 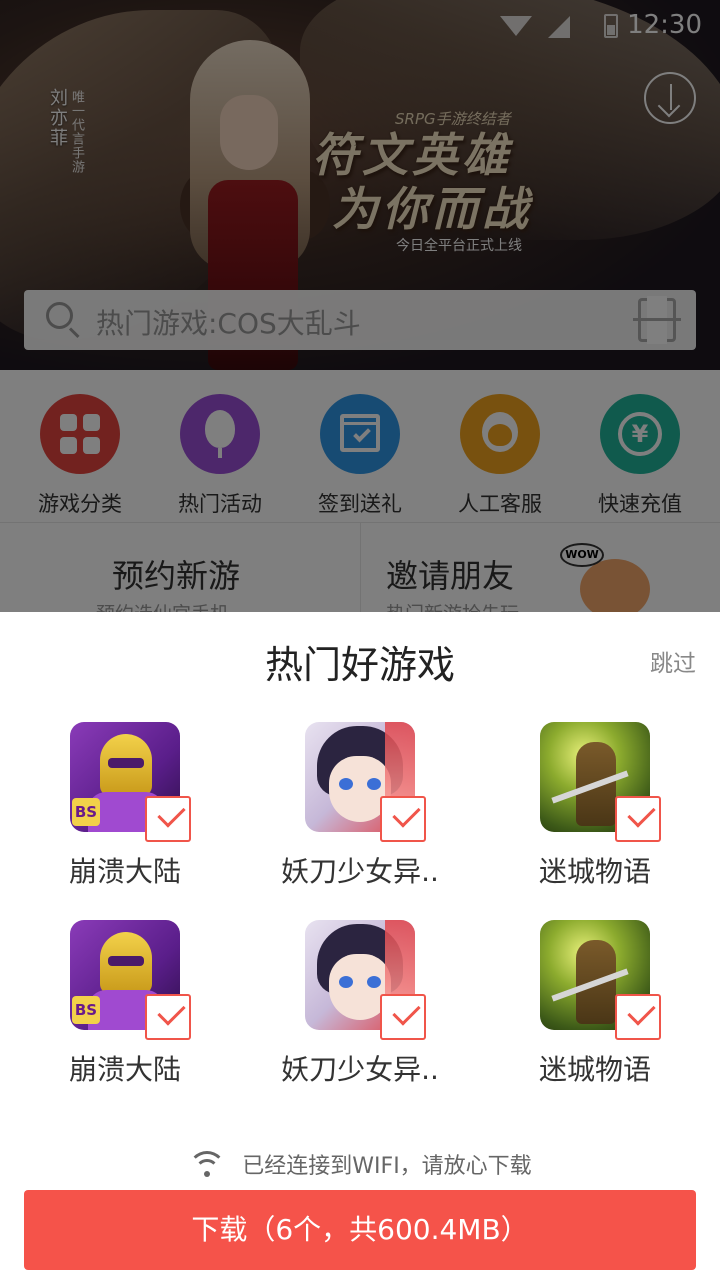 I want to click on wifi-notice: 已经连接到WIFI，请放心下载, so click(x=360, y=1164).